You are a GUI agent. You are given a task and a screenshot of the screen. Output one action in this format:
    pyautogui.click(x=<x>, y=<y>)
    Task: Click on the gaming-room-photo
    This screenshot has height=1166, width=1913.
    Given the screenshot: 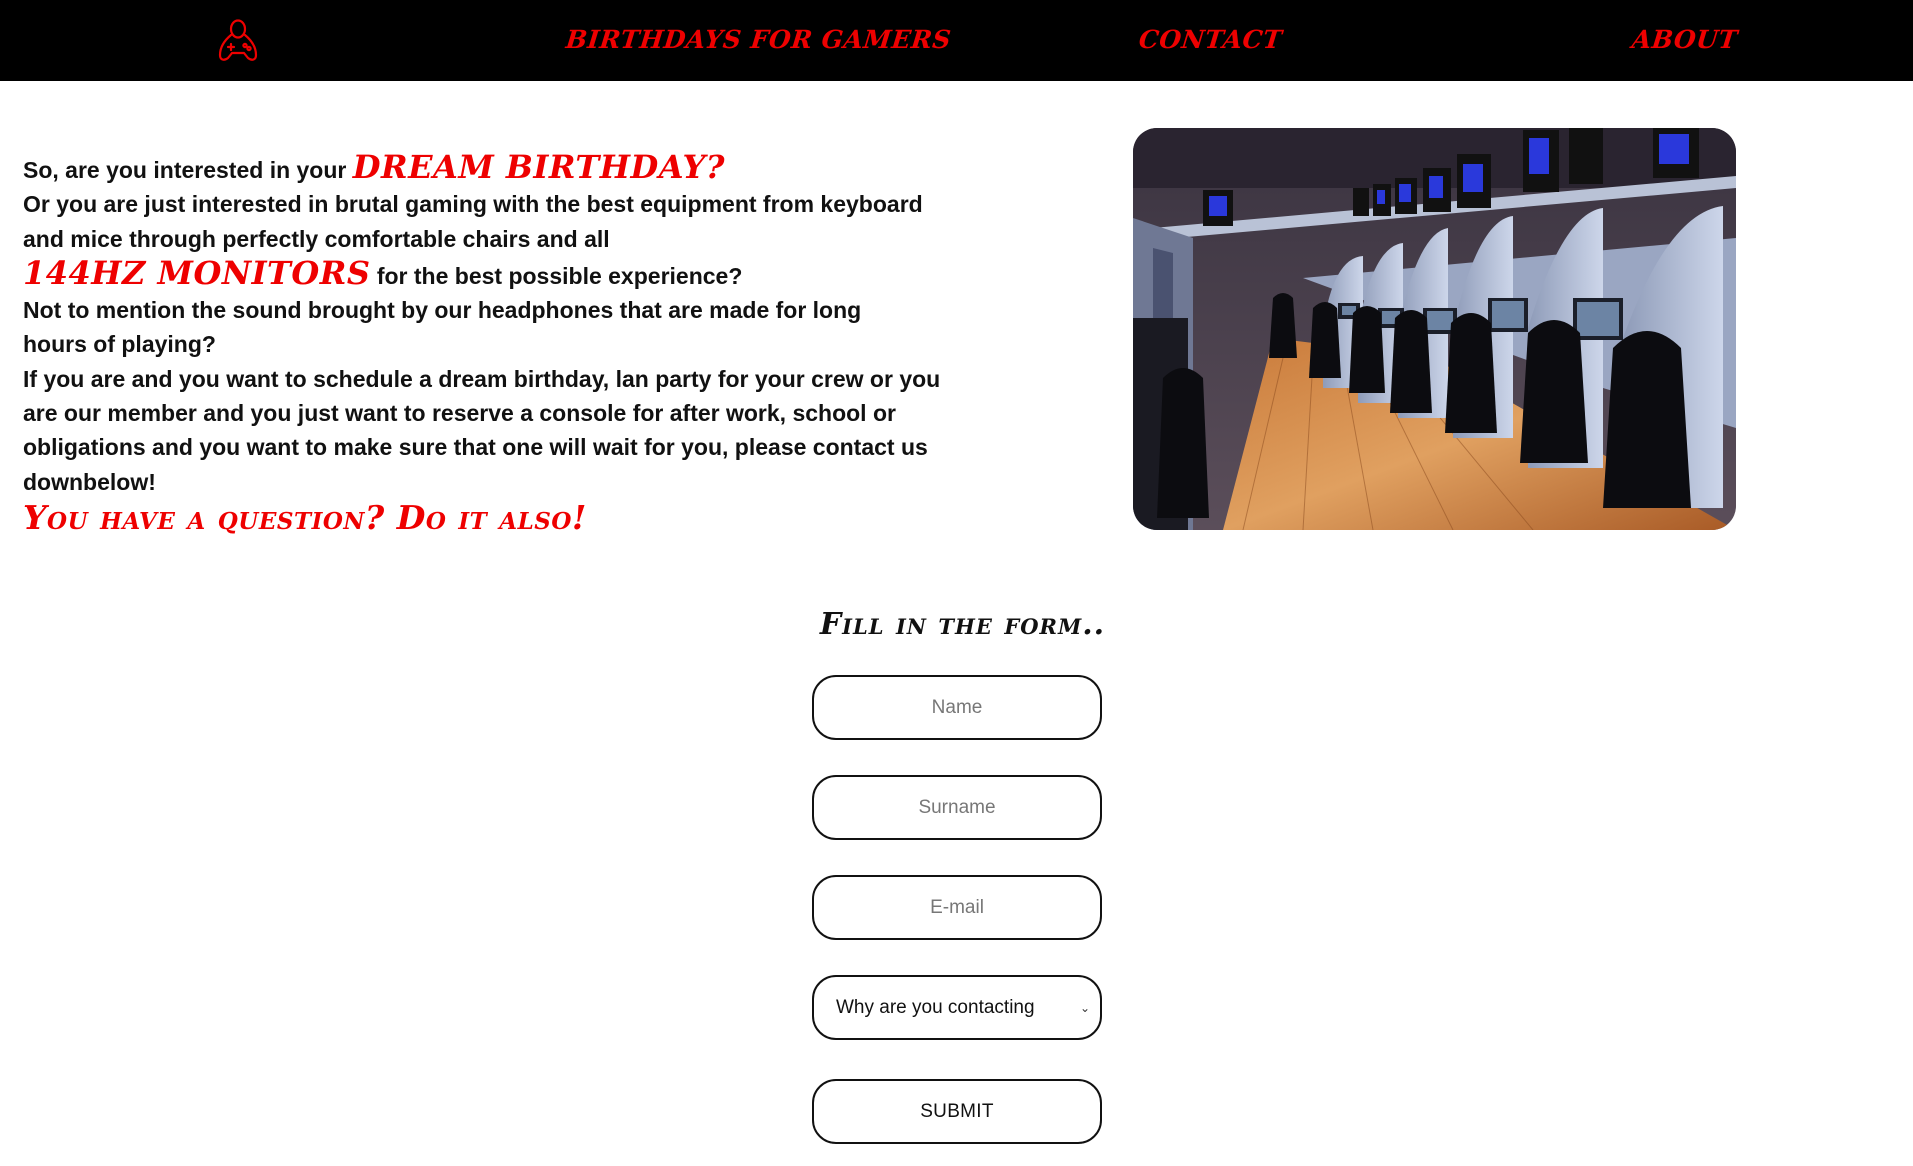 What is the action you would take?
    pyautogui.click(x=1434, y=329)
    